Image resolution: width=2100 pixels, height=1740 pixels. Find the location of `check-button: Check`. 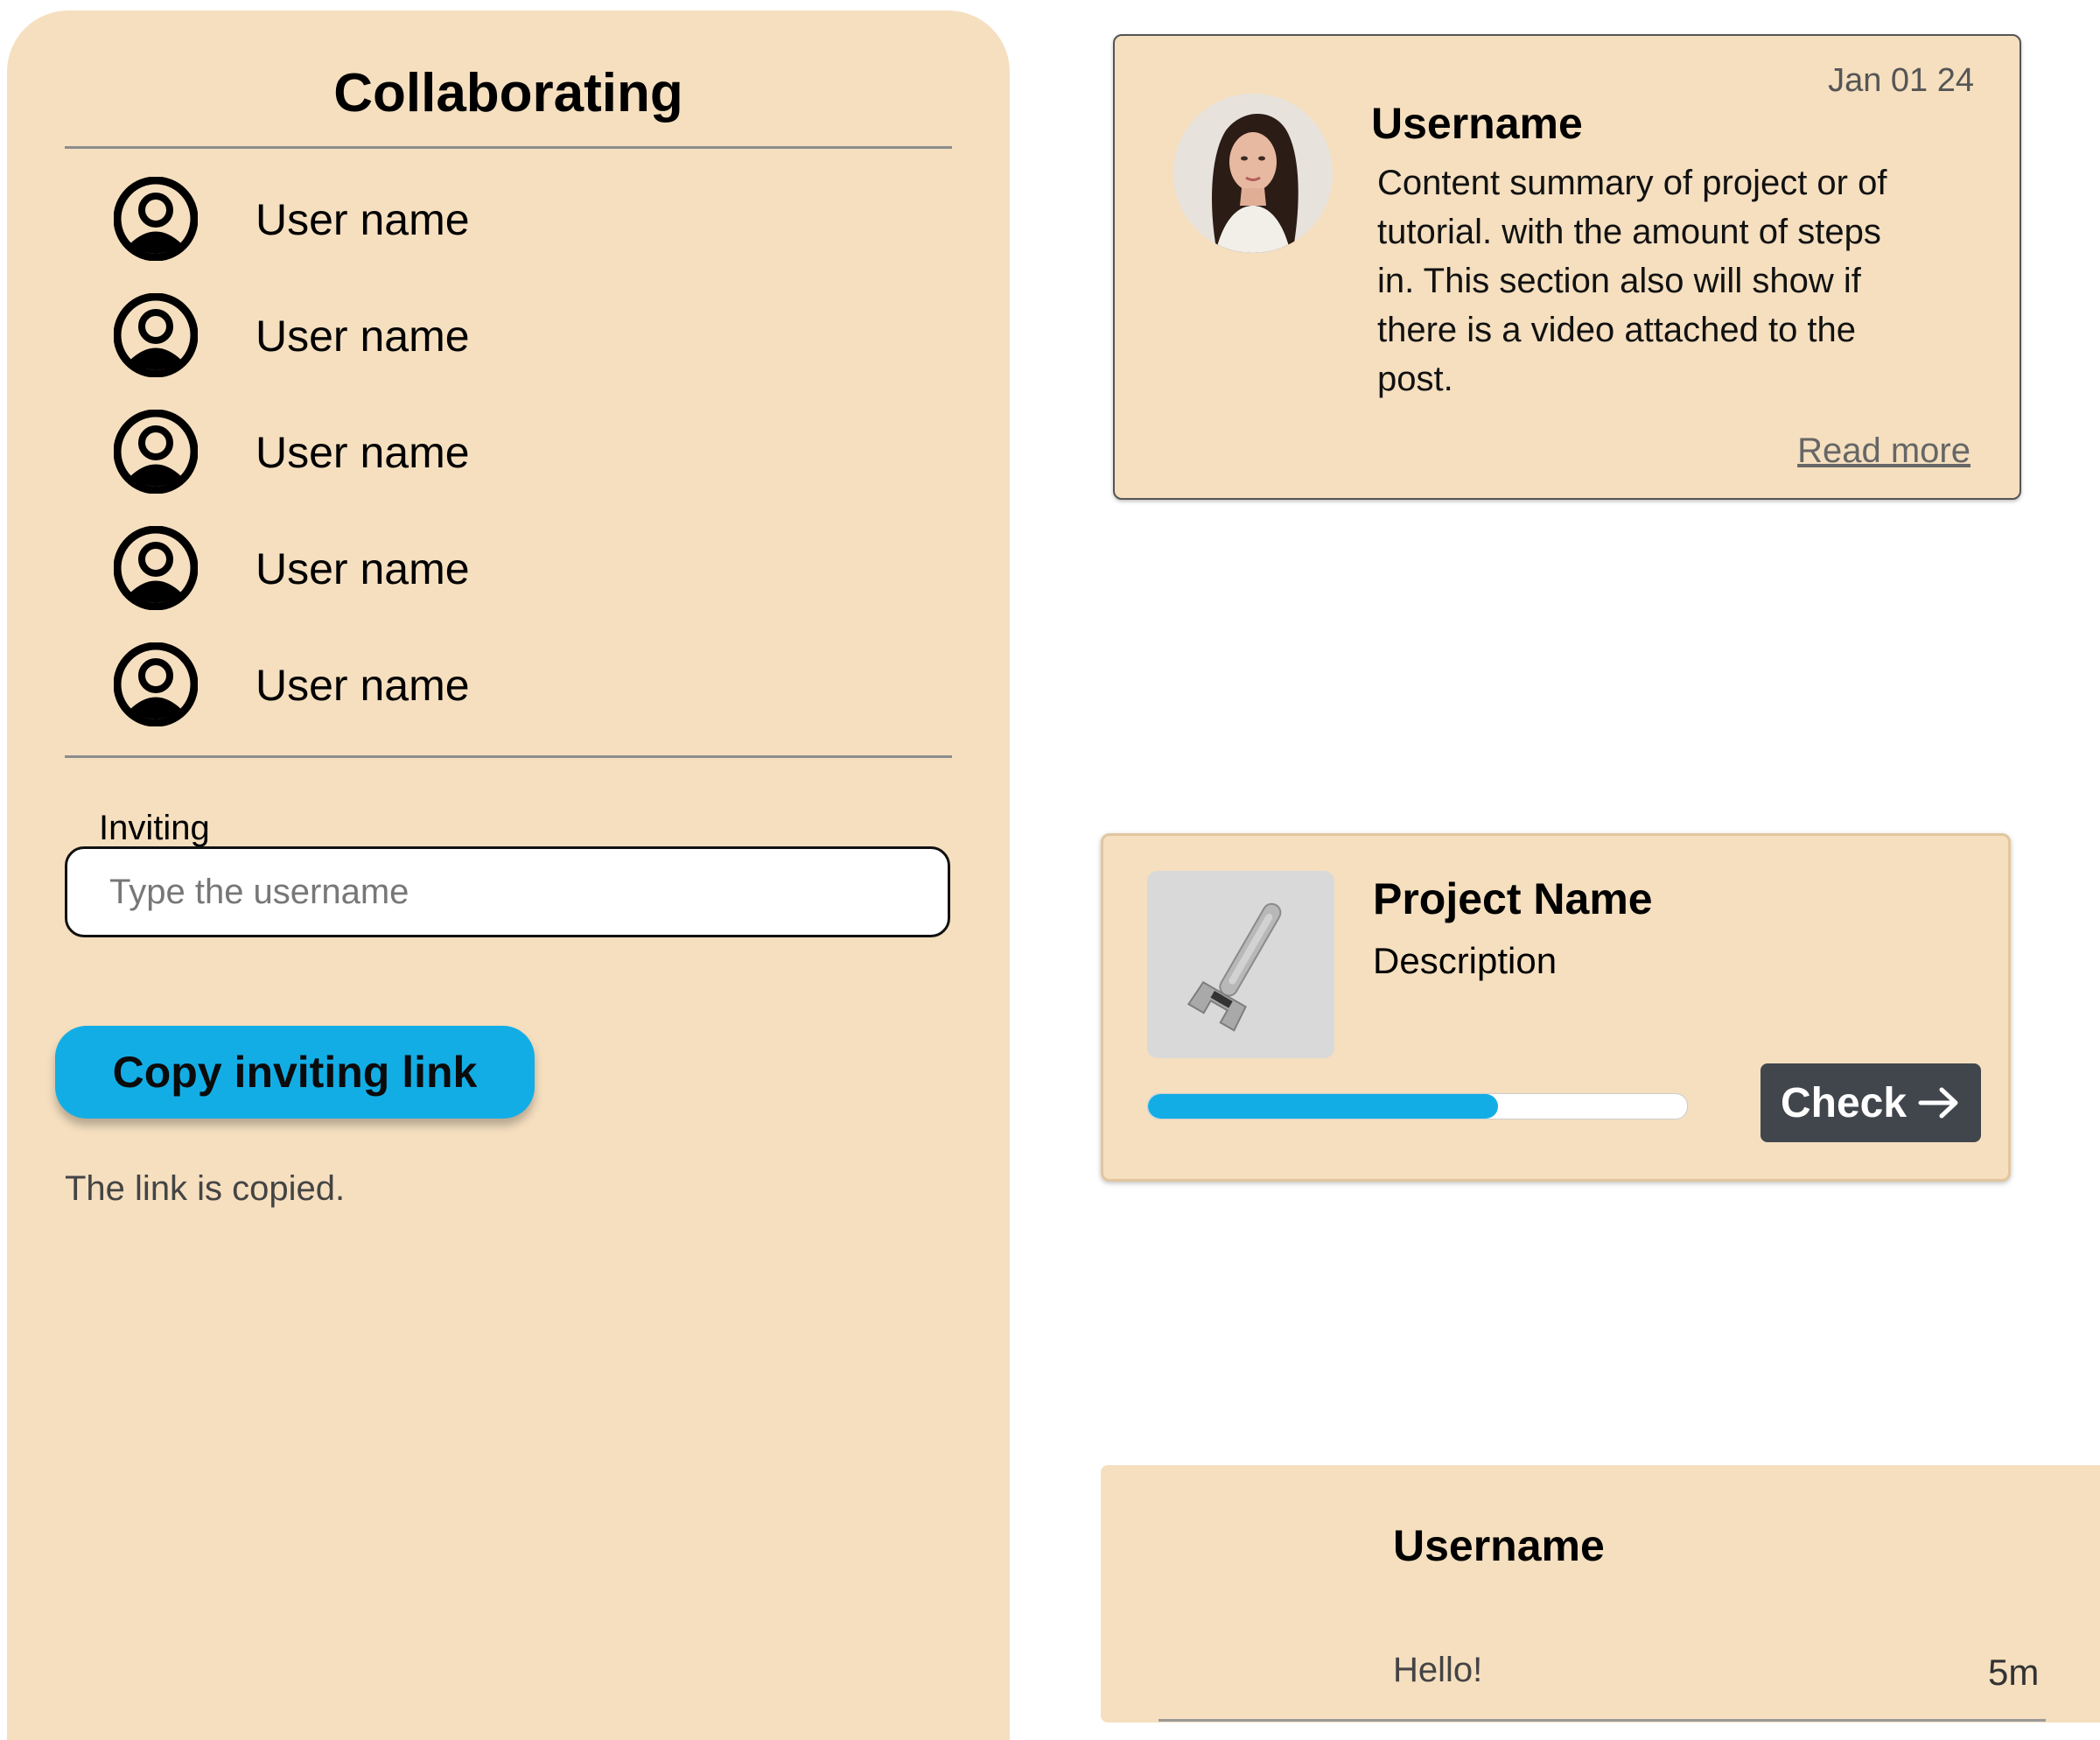

check-button: Check is located at coordinates (1870, 1102).